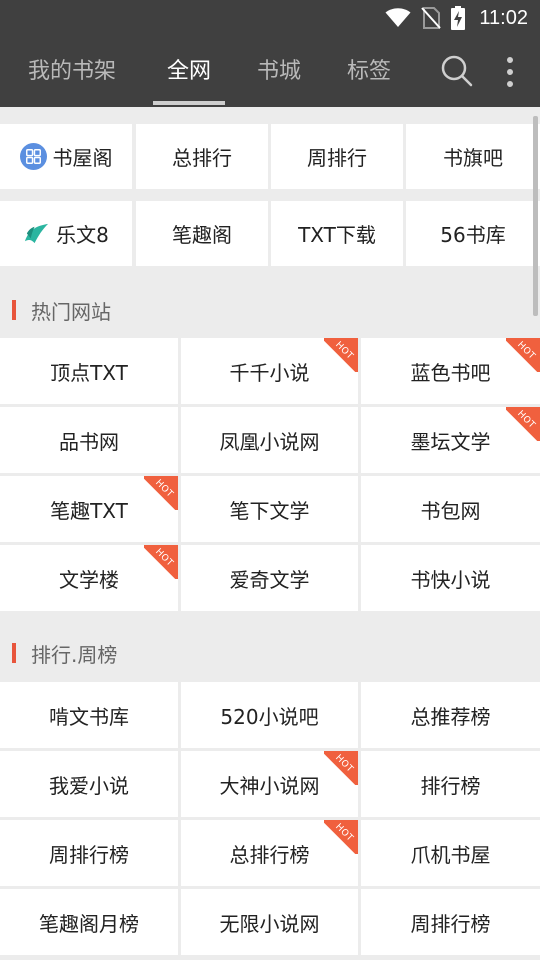 This screenshot has width=540, height=960. I want to click on site-label: 总推荐榜, so click(450, 716).